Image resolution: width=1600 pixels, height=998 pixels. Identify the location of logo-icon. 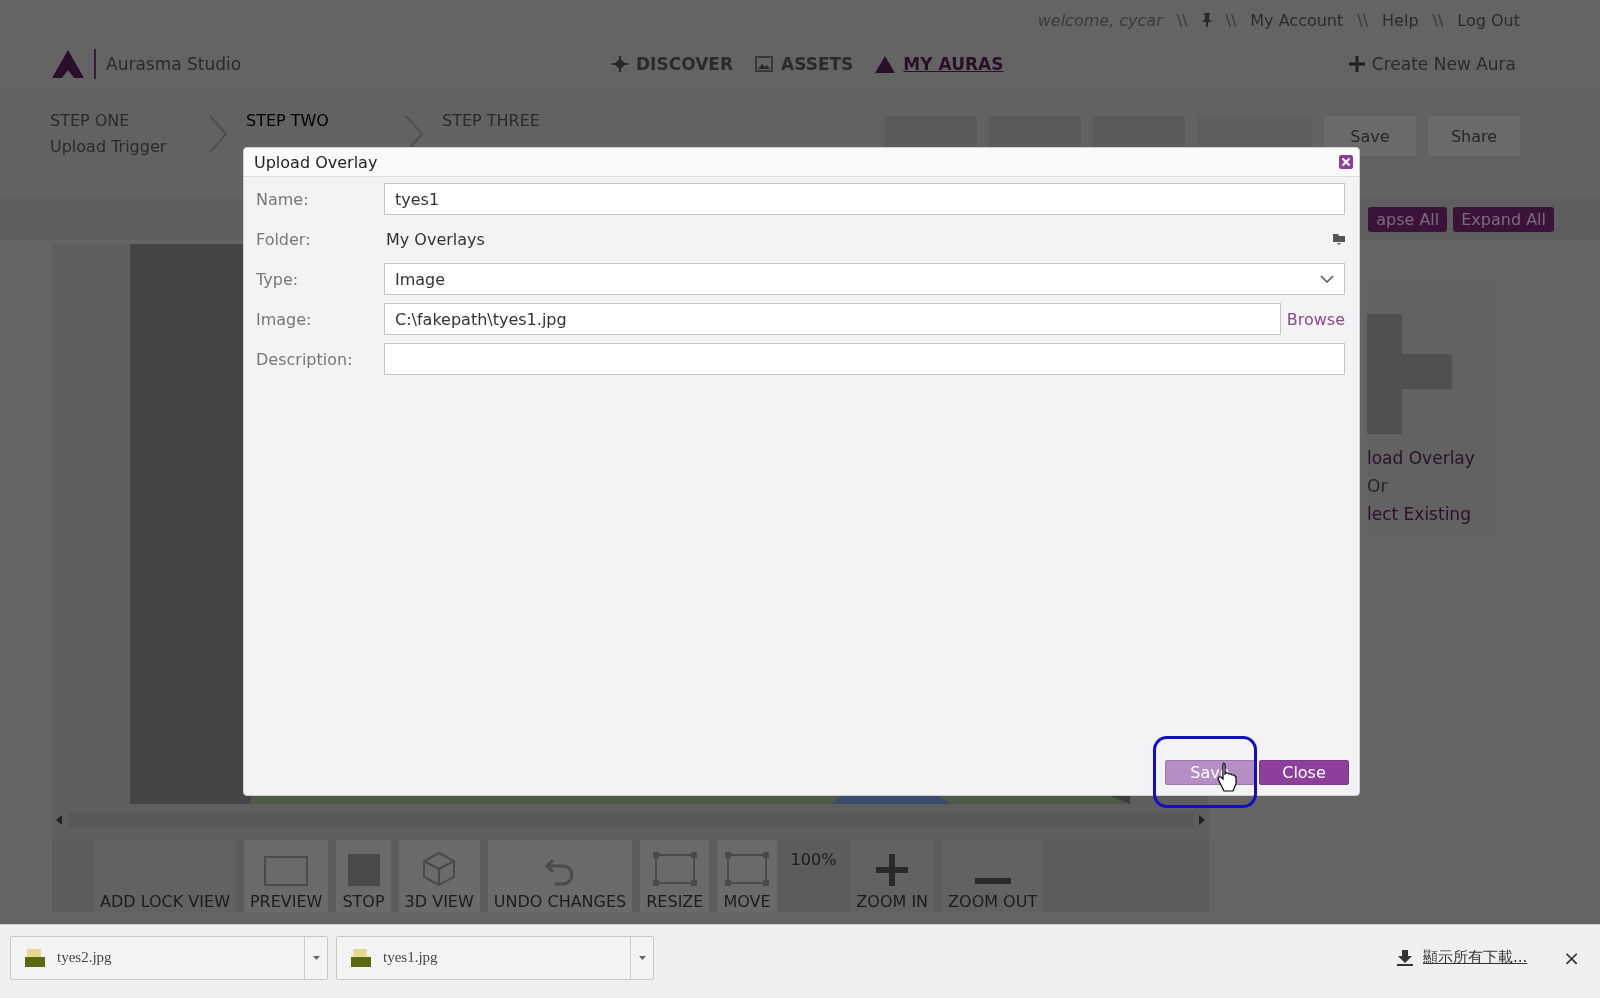
(68, 64).